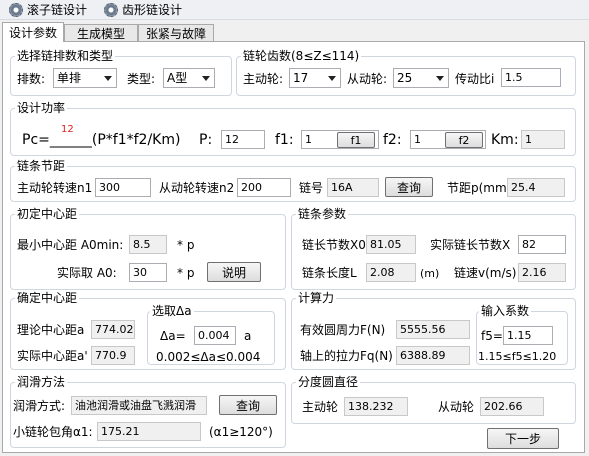 The height and width of the screenshot is (456, 589). Describe the element at coordinates (391, 244) in the screenshot. I see `x0-field: 81.05` at that location.